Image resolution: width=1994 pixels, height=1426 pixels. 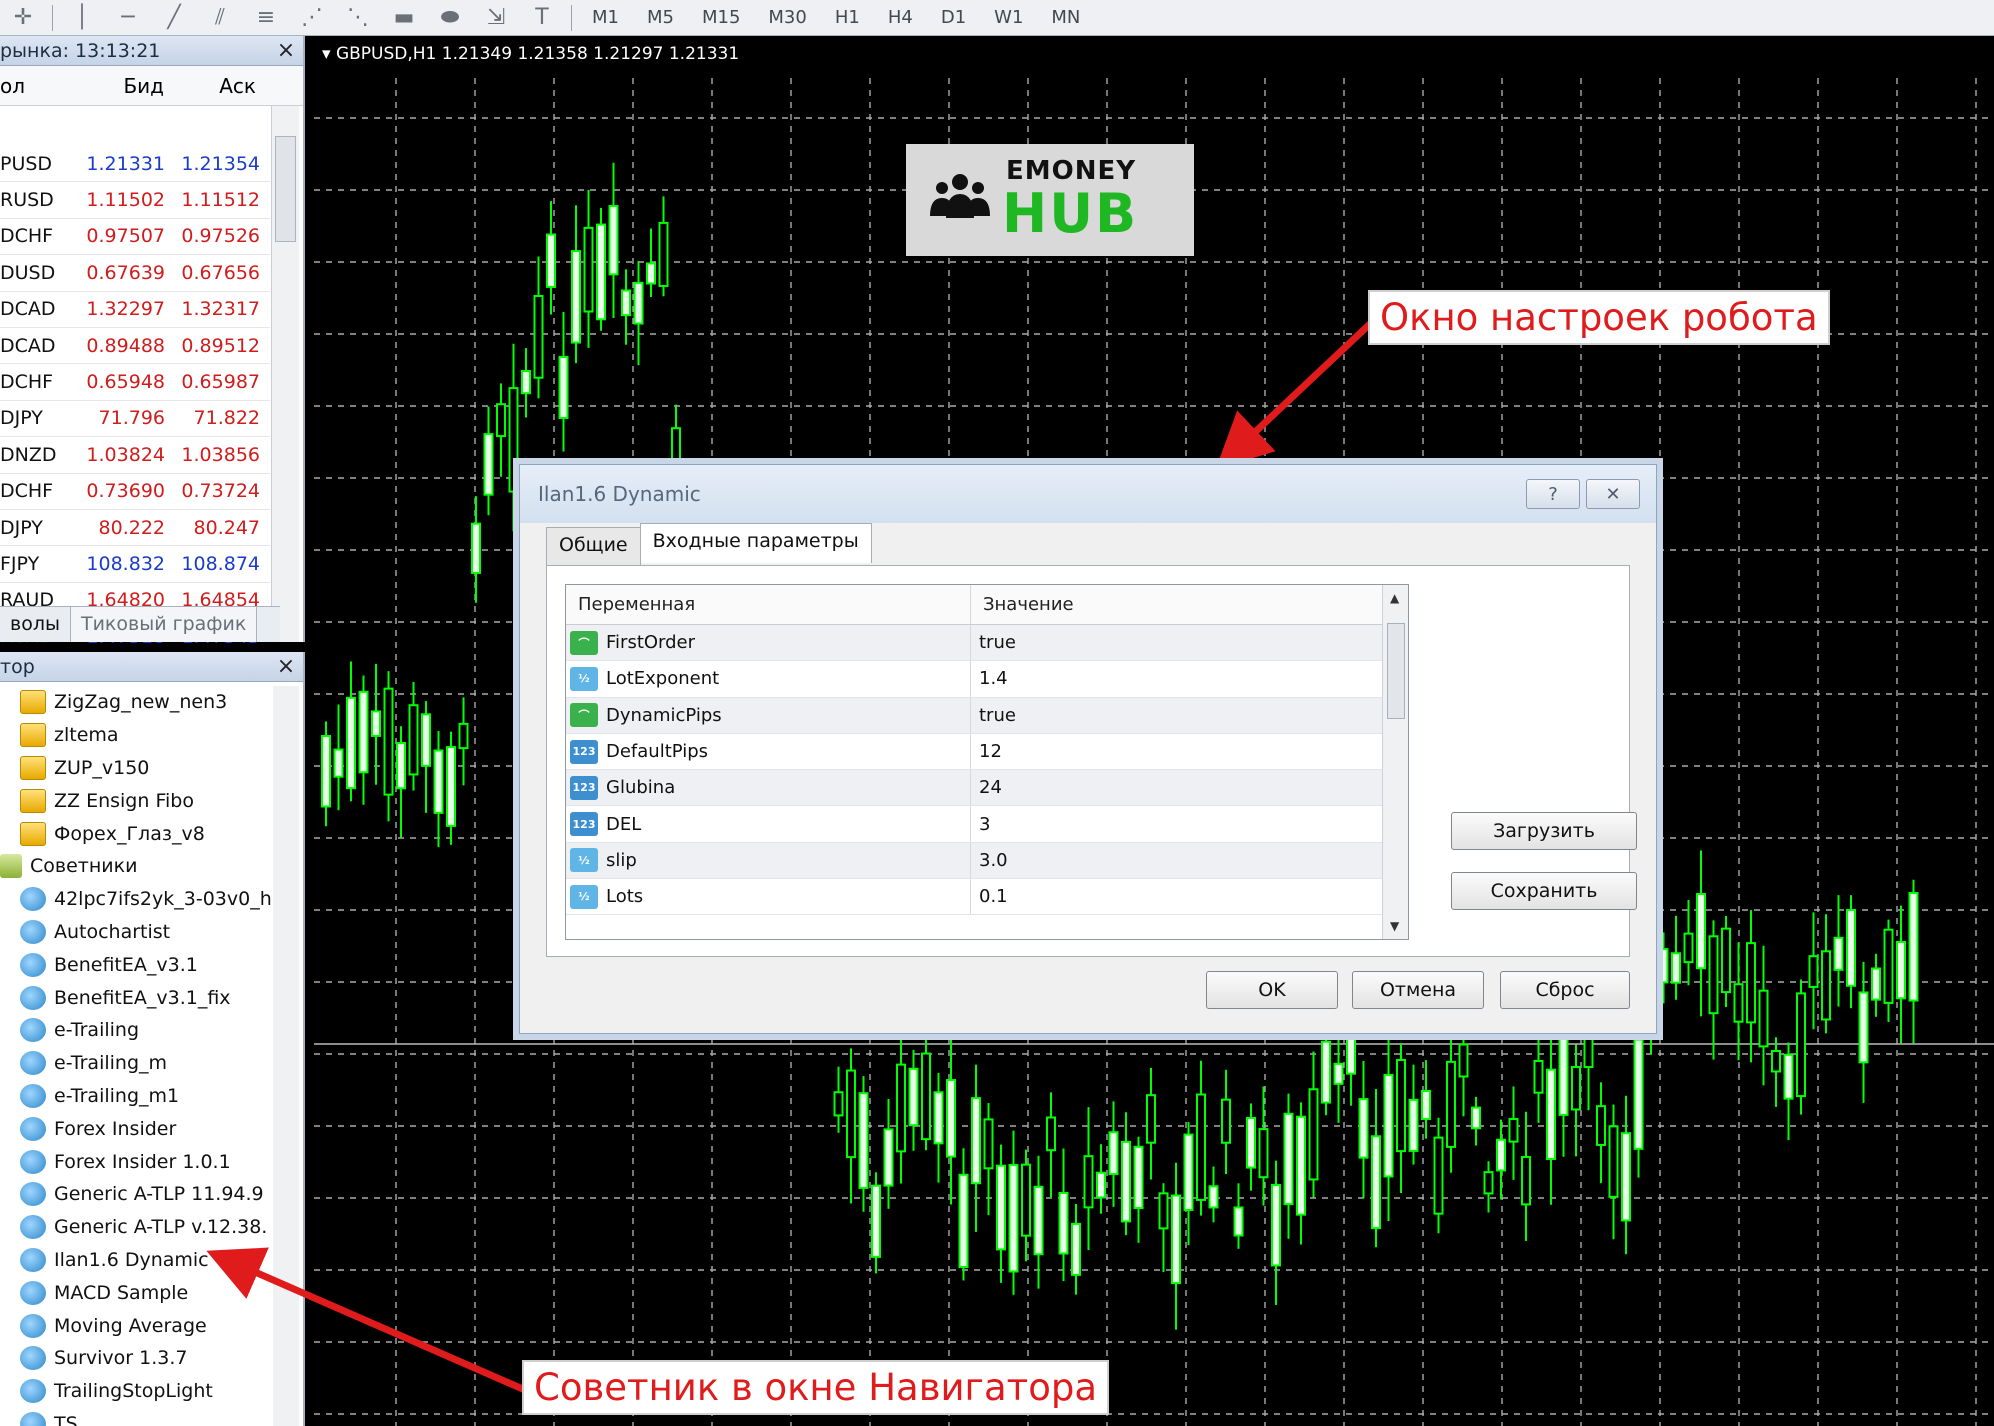 I want to click on trend-line-icon: ╱, so click(x=174, y=18).